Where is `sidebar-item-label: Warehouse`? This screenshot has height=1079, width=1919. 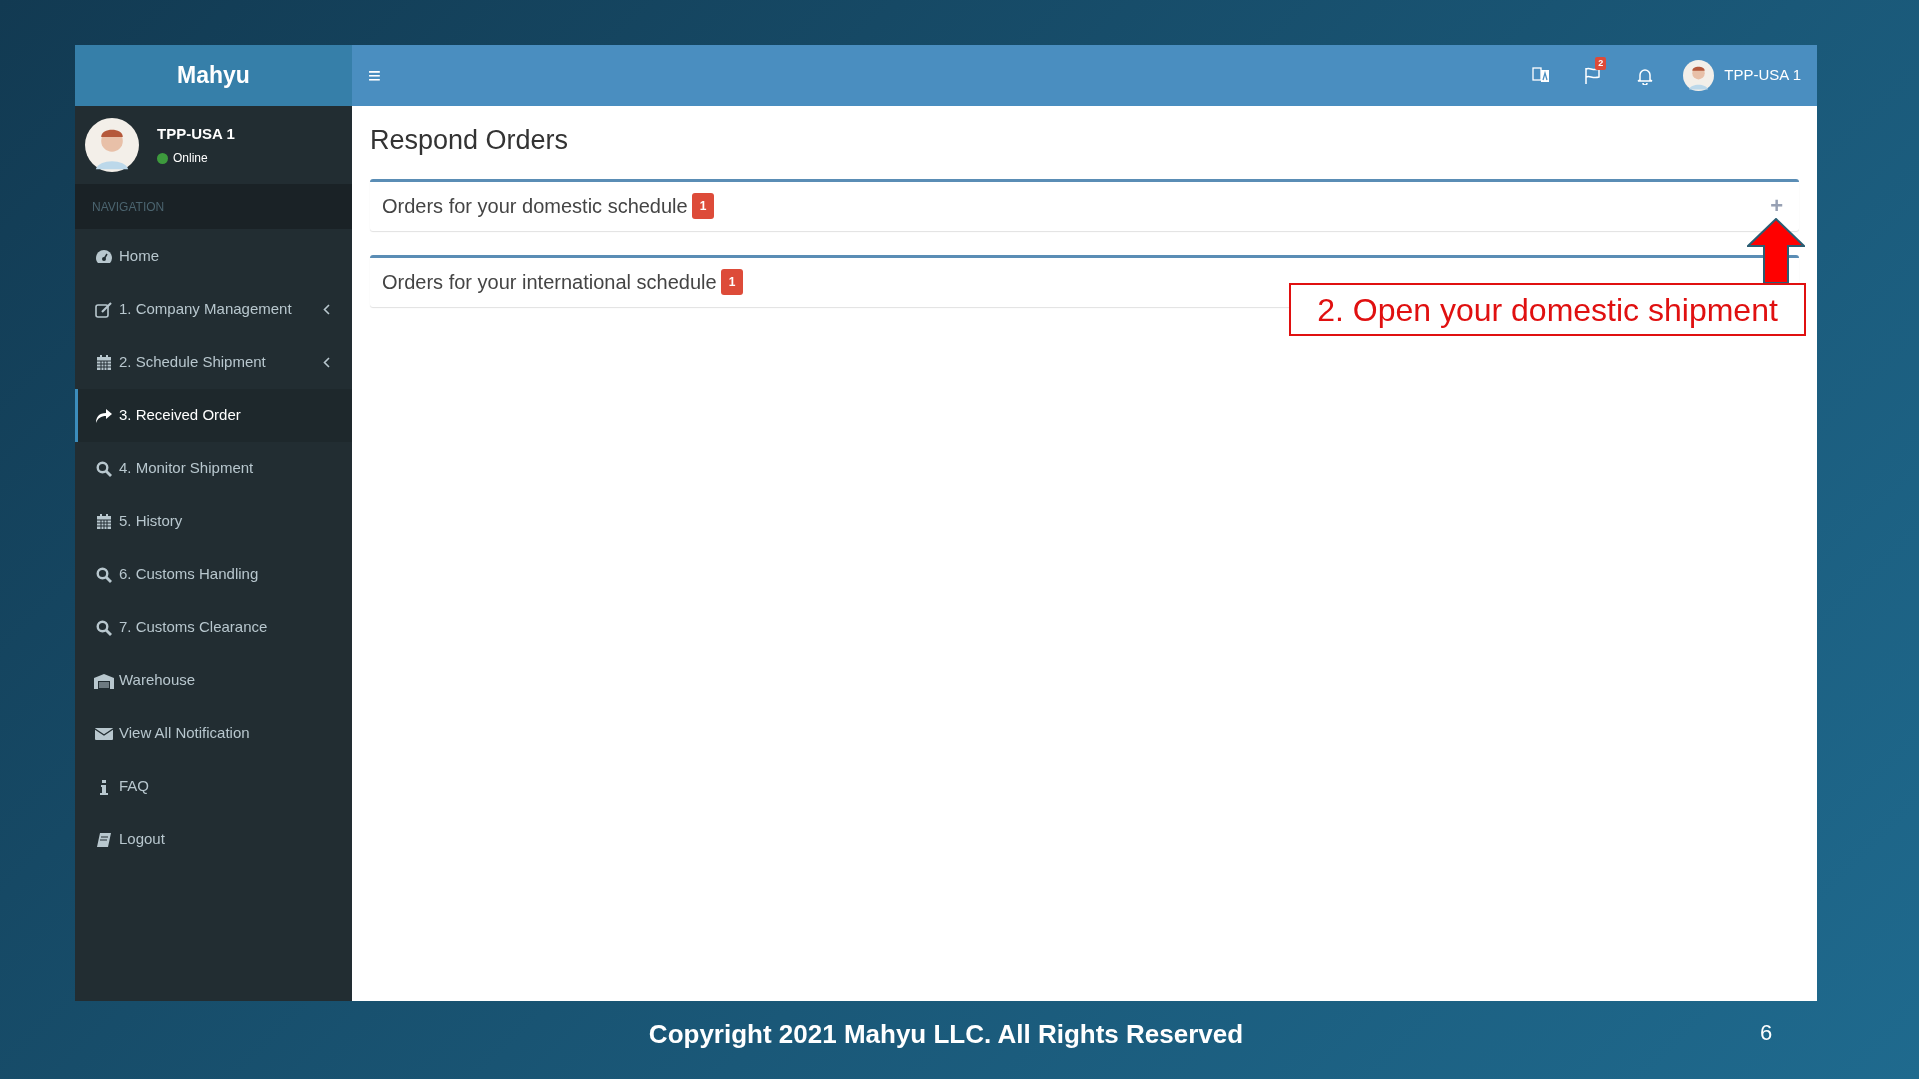
sidebar-item-label: Warehouse is located at coordinates (157, 680).